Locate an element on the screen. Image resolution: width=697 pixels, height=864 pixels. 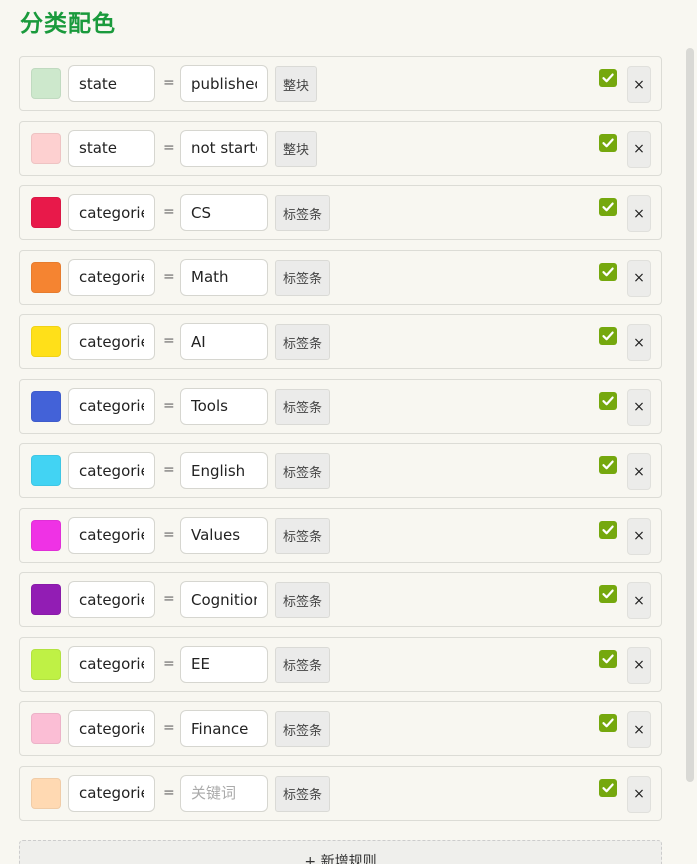
add-rule-button: + 新增规则 is located at coordinates (340, 852).